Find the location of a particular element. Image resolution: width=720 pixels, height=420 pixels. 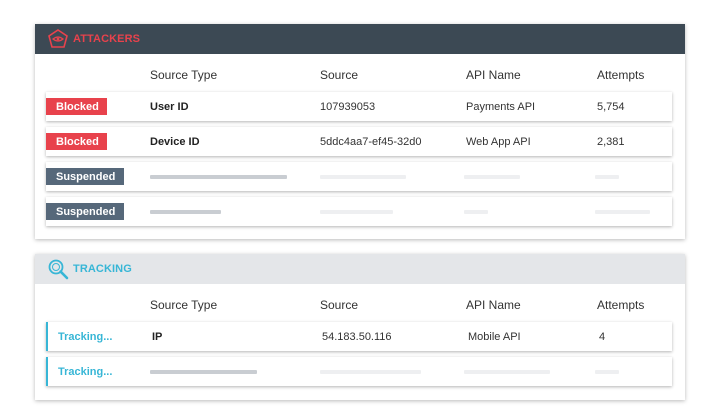

attempts-cell: 2,381 is located at coordinates (611, 142).